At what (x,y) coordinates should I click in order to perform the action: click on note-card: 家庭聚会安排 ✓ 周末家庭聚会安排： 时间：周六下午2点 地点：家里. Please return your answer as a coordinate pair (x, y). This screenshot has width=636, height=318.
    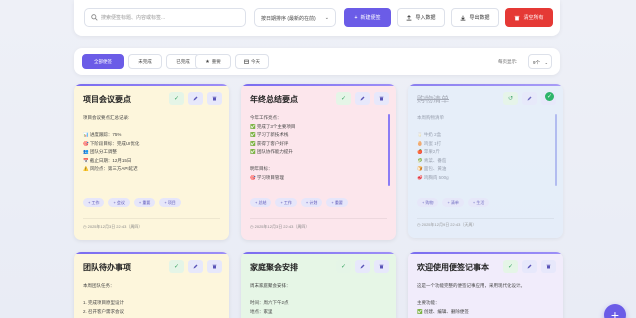
    Looking at the image, I should click on (318, 285).